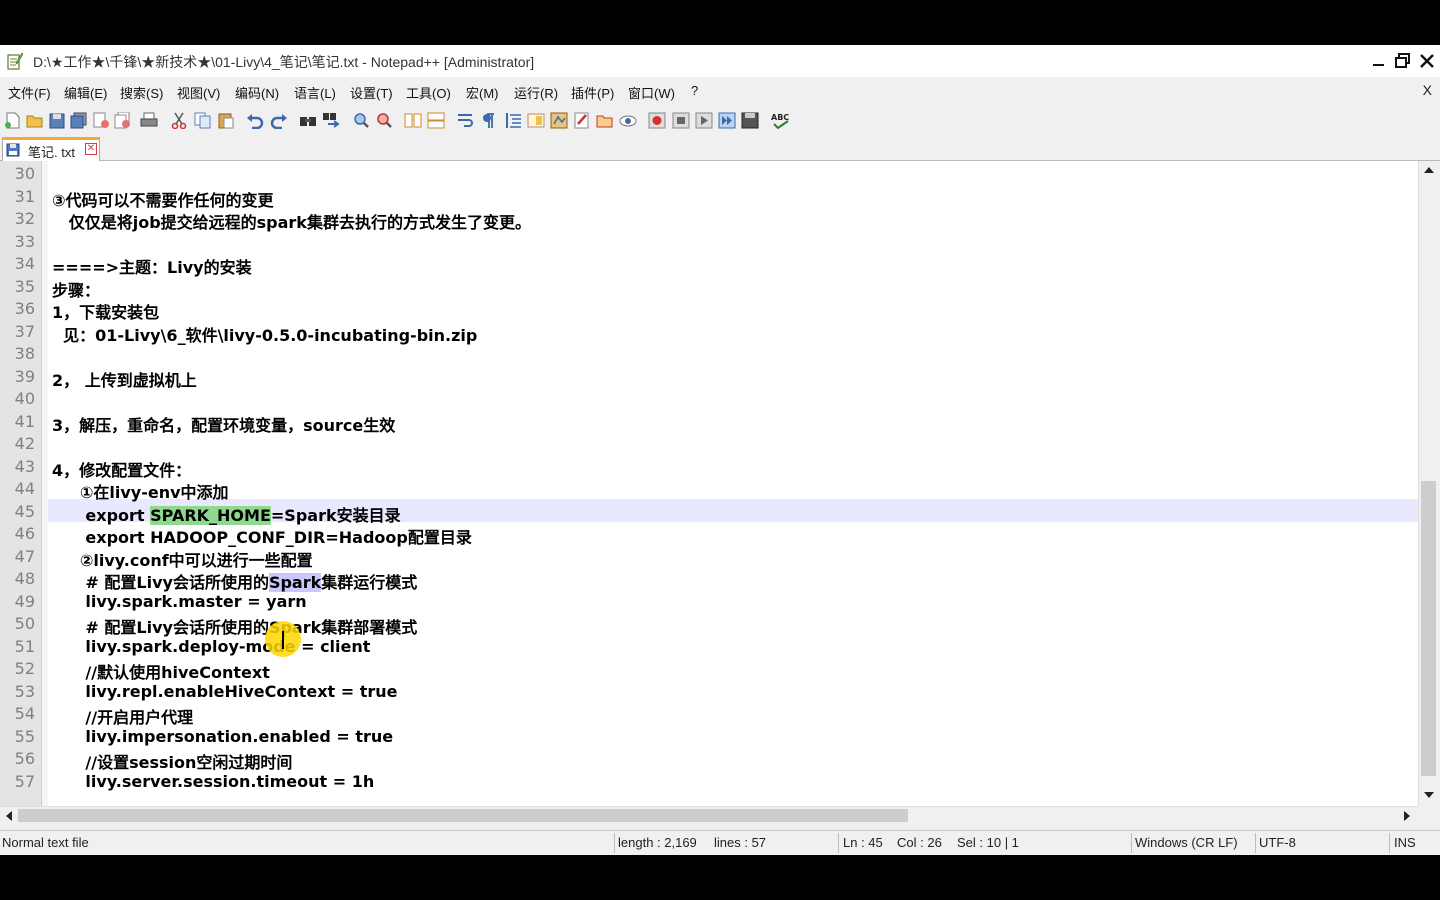  I want to click on code-line: export HADOOP_CONF_DIR=Hadoop配置目录, so click(261, 536).